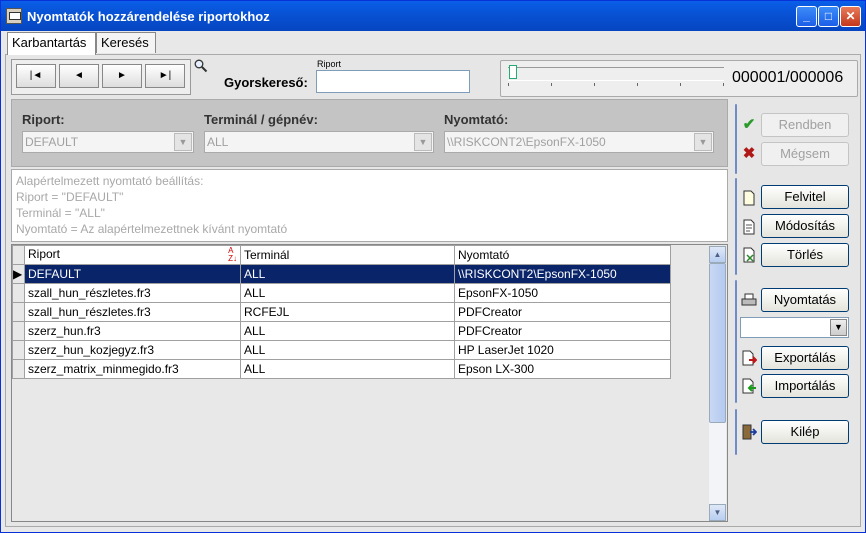 This screenshot has height=533, width=866. I want to click on import-icon, so click(749, 386).